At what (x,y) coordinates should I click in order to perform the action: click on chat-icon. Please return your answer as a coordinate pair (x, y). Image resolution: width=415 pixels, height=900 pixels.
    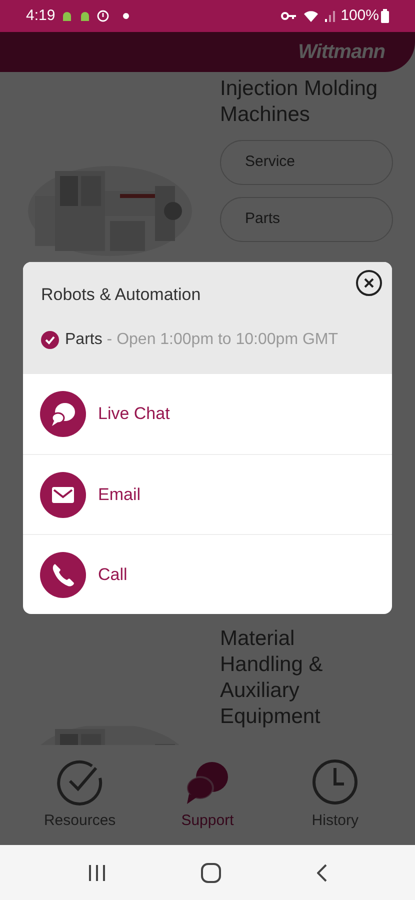
    Looking at the image, I should click on (63, 414).